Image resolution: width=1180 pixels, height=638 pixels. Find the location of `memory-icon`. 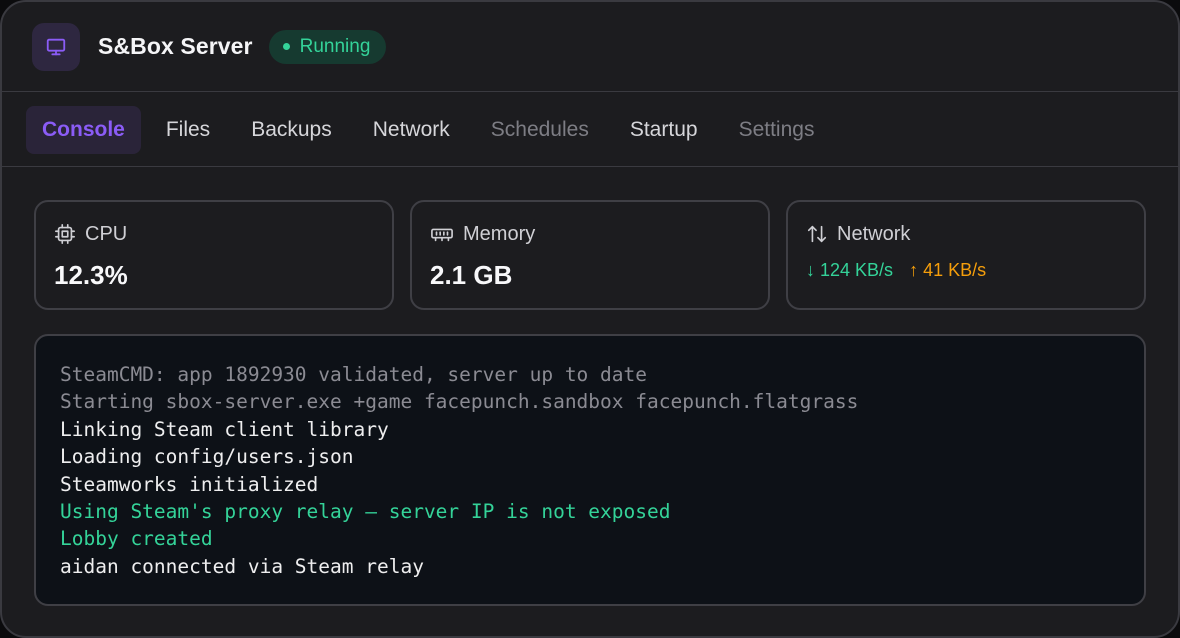

memory-icon is located at coordinates (442, 235).